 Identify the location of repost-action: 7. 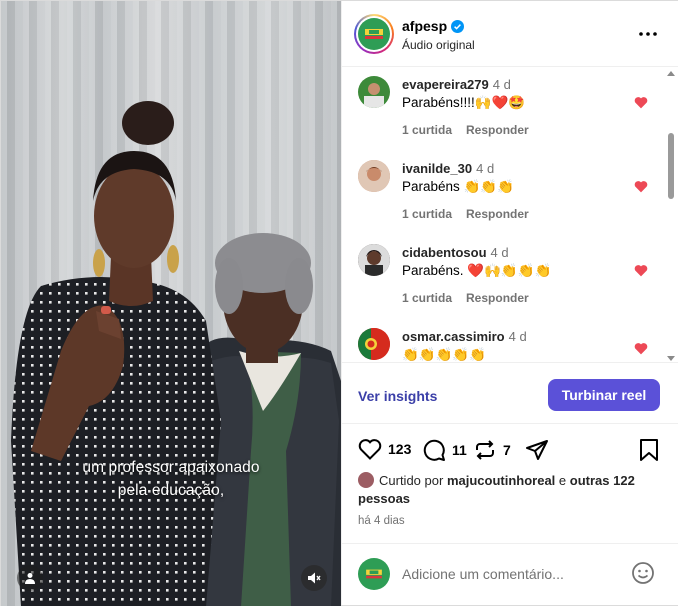
(492, 450).